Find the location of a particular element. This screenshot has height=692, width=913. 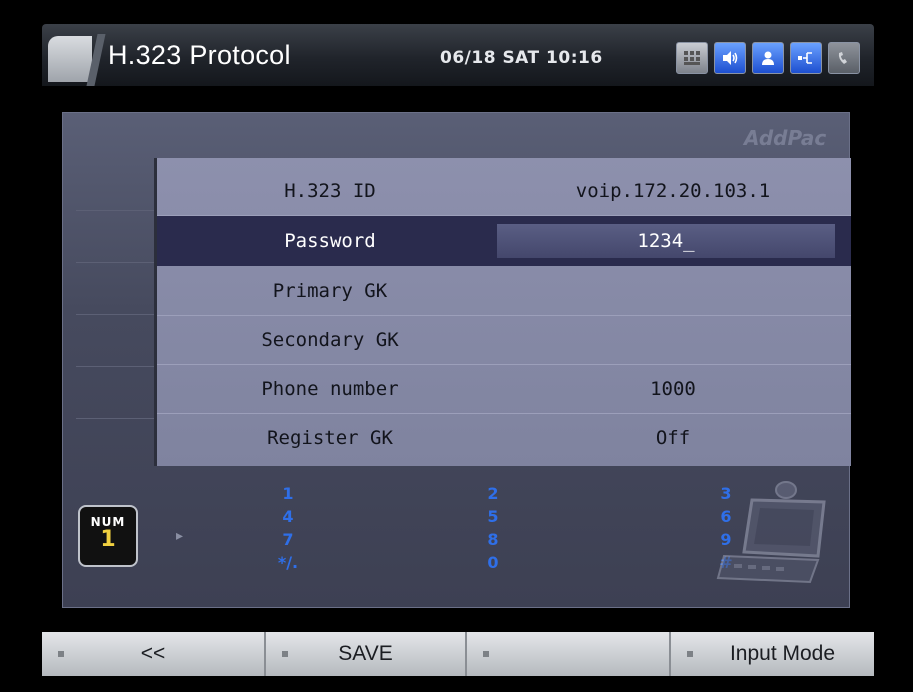

softkey-back: << is located at coordinates (154, 654).